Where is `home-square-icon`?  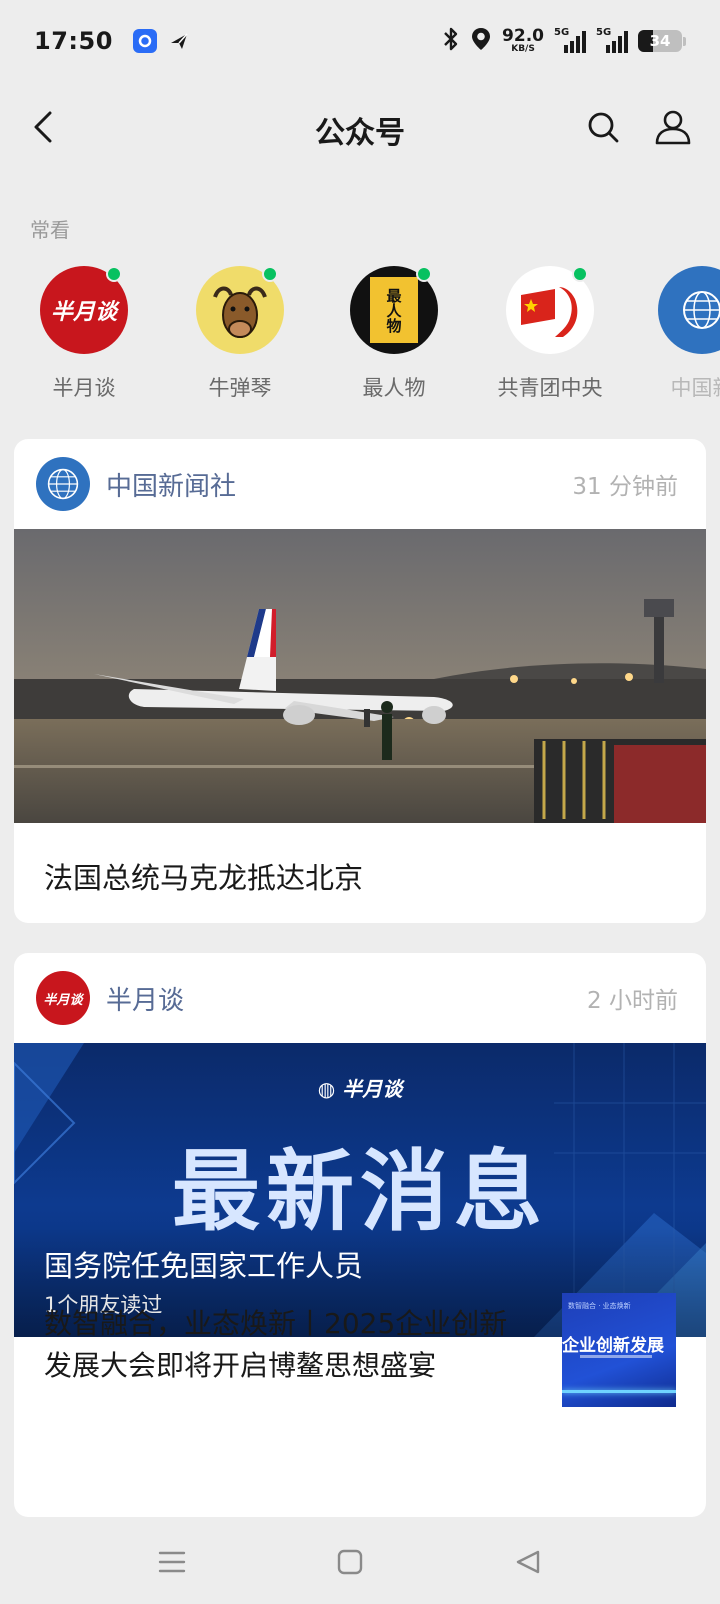 home-square-icon is located at coordinates (350, 1562).